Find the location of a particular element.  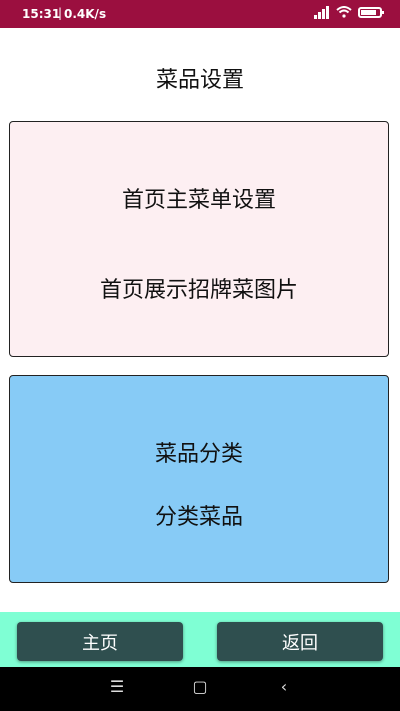

home-main-menu-settings-item: 首页主菜单设置 is located at coordinates (199, 198).